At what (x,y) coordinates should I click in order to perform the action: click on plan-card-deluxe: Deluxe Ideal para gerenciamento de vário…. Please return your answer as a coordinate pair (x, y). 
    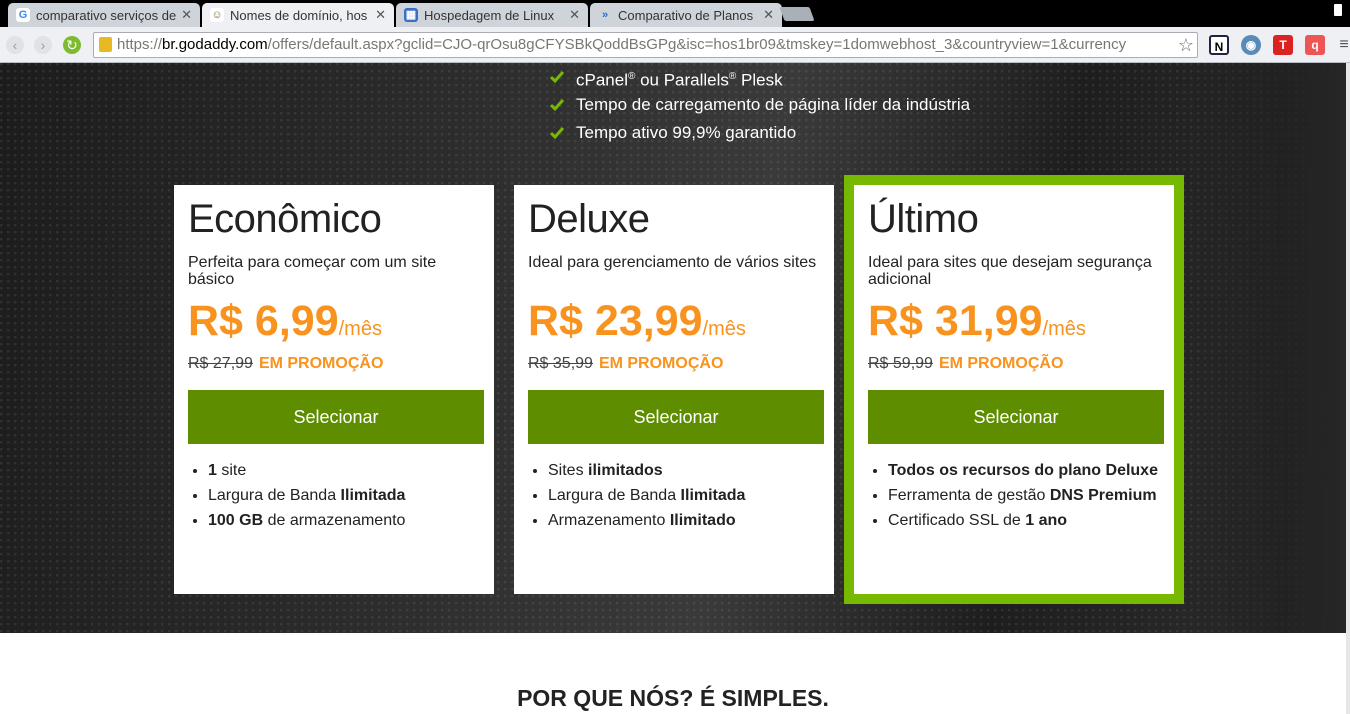
    Looking at the image, I should click on (674, 389).